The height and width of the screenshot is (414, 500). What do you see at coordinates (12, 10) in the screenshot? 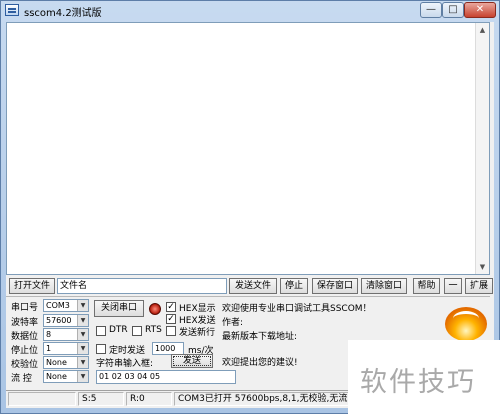
I see `app-icon` at bounding box center [12, 10].